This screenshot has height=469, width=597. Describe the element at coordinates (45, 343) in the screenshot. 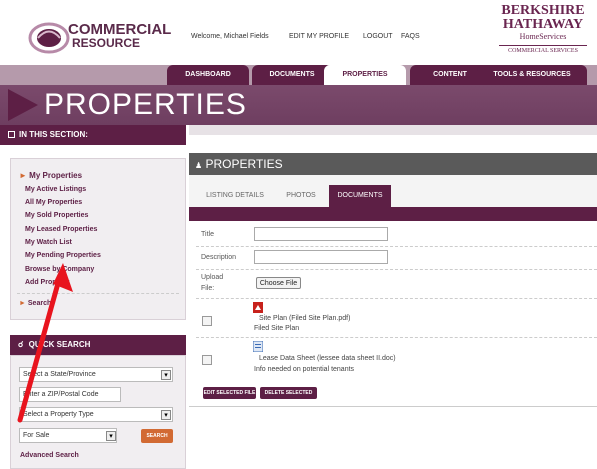

I see `annotation-arrow-icon` at that location.